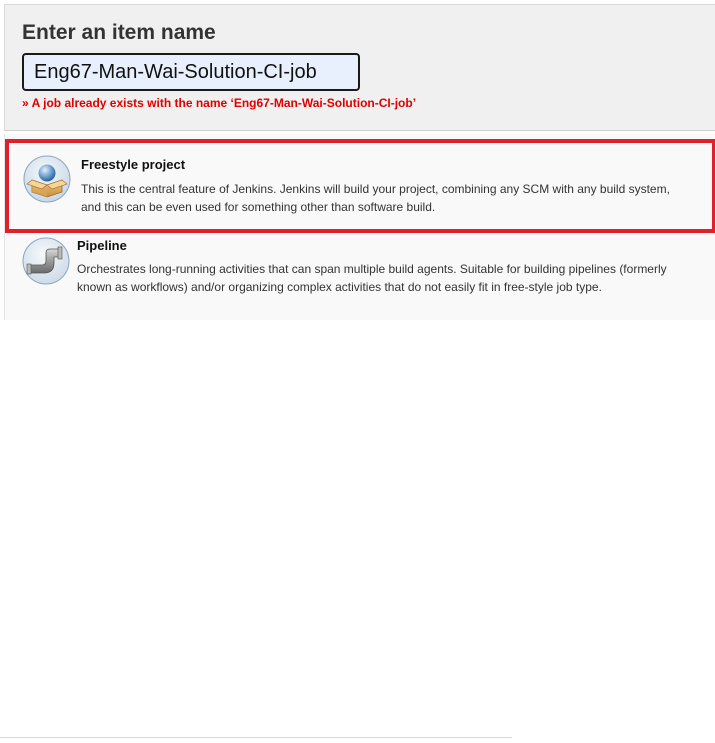 This screenshot has width=715, height=743. I want to click on page-title: Enter an item name, so click(119, 32).